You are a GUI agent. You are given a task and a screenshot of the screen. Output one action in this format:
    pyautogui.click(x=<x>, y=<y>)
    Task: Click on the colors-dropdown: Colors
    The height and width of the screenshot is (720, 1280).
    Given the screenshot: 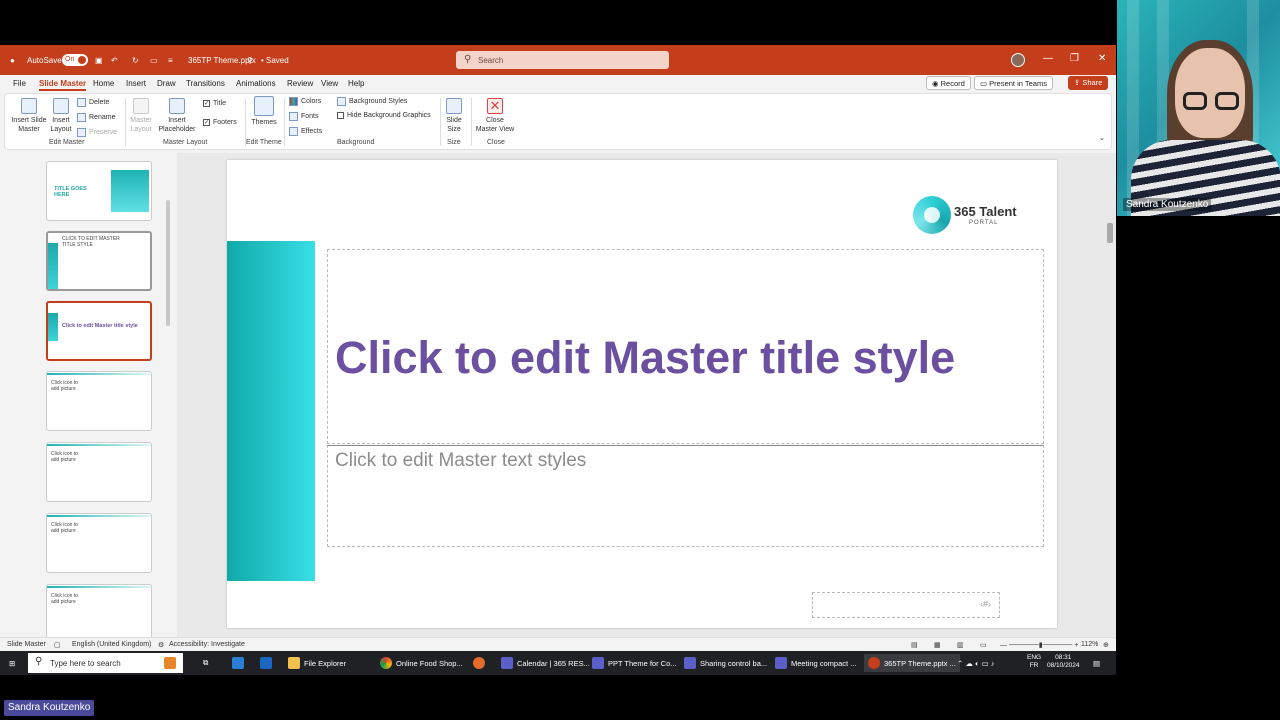 What is the action you would take?
    pyautogui.click(x=305, y=101)
    